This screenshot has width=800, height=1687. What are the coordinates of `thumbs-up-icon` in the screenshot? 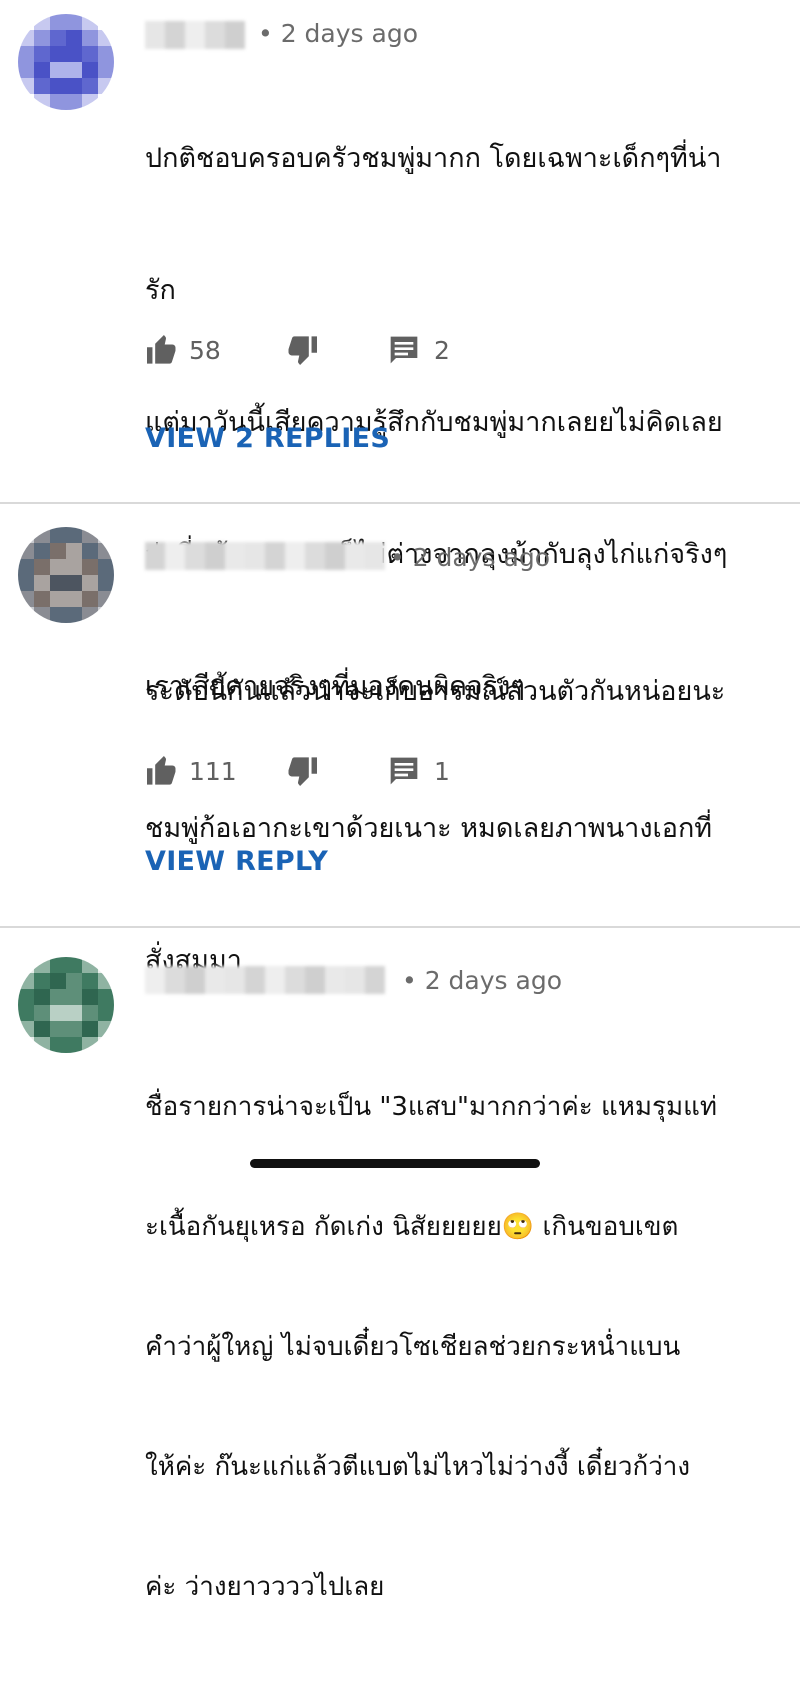 It's located at (161, 349).